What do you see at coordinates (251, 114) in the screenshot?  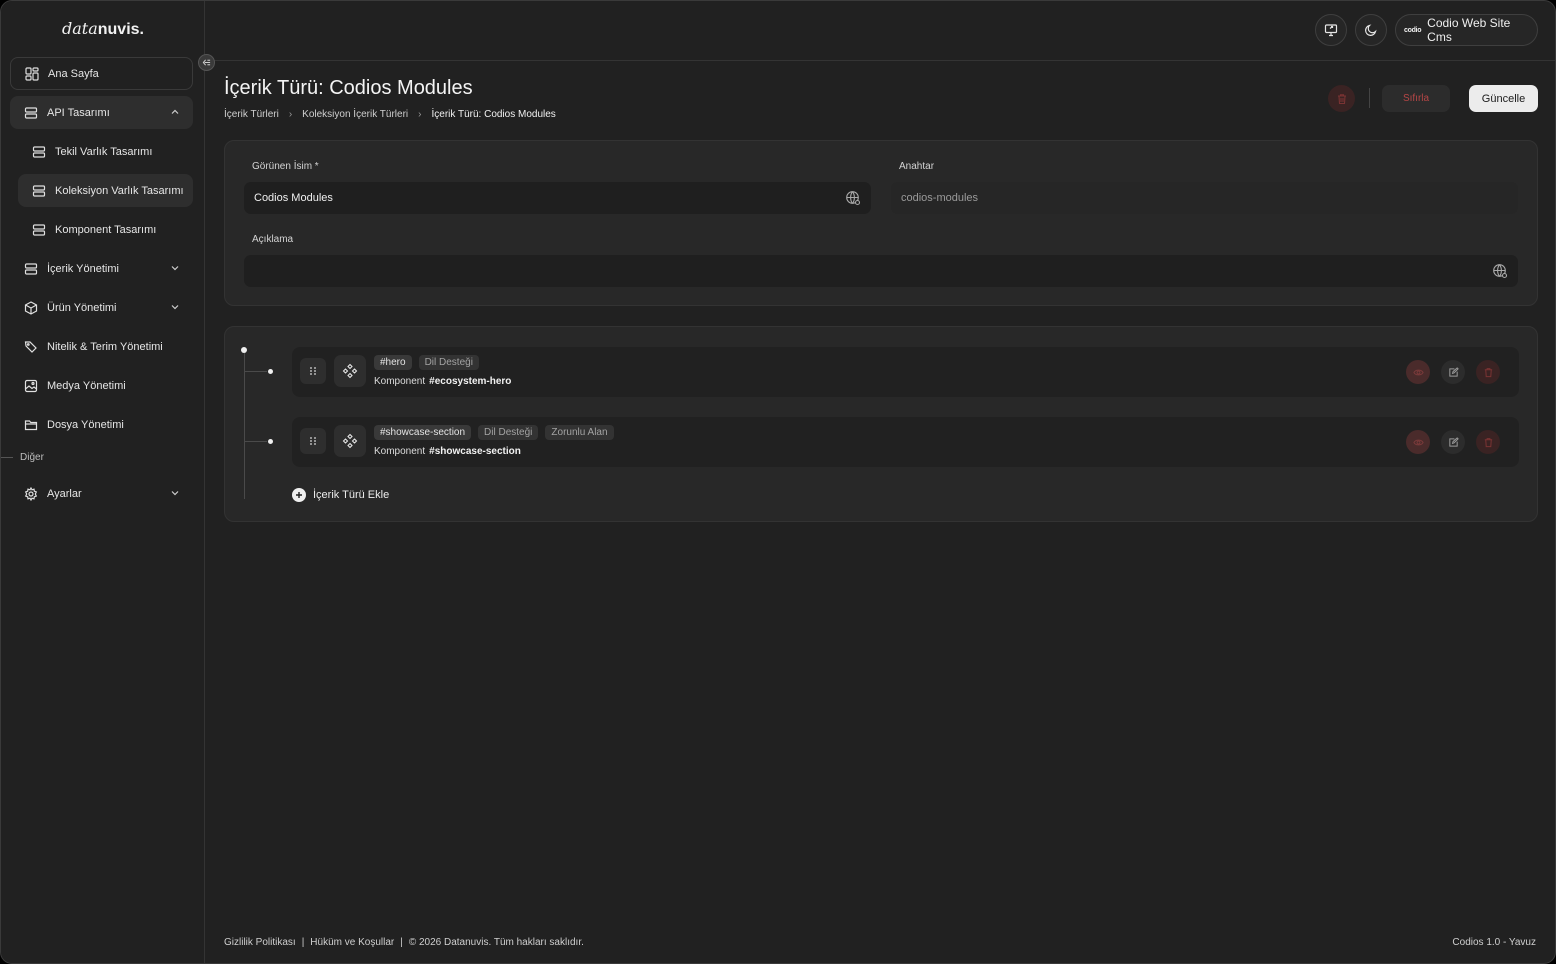 I see `breadcrumb-item-content-types: İçerik Türleri` at bounding box center [251, 114].